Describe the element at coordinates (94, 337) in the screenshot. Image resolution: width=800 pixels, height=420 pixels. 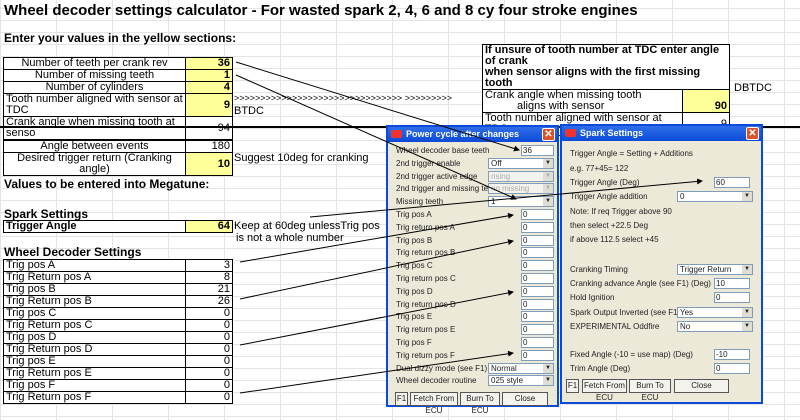
I see `row-label: Trig pos D` at that location.